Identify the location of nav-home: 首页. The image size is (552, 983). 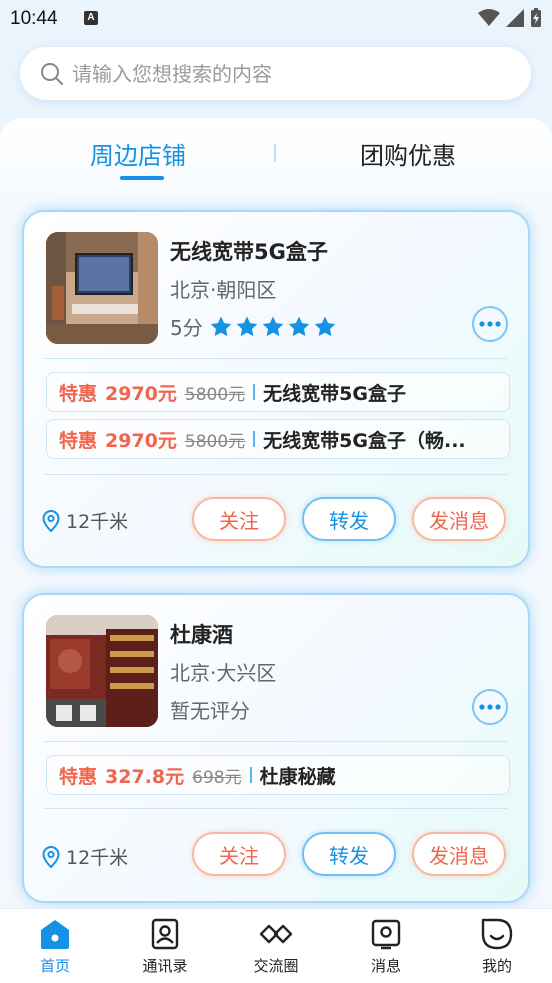
(55, 946).